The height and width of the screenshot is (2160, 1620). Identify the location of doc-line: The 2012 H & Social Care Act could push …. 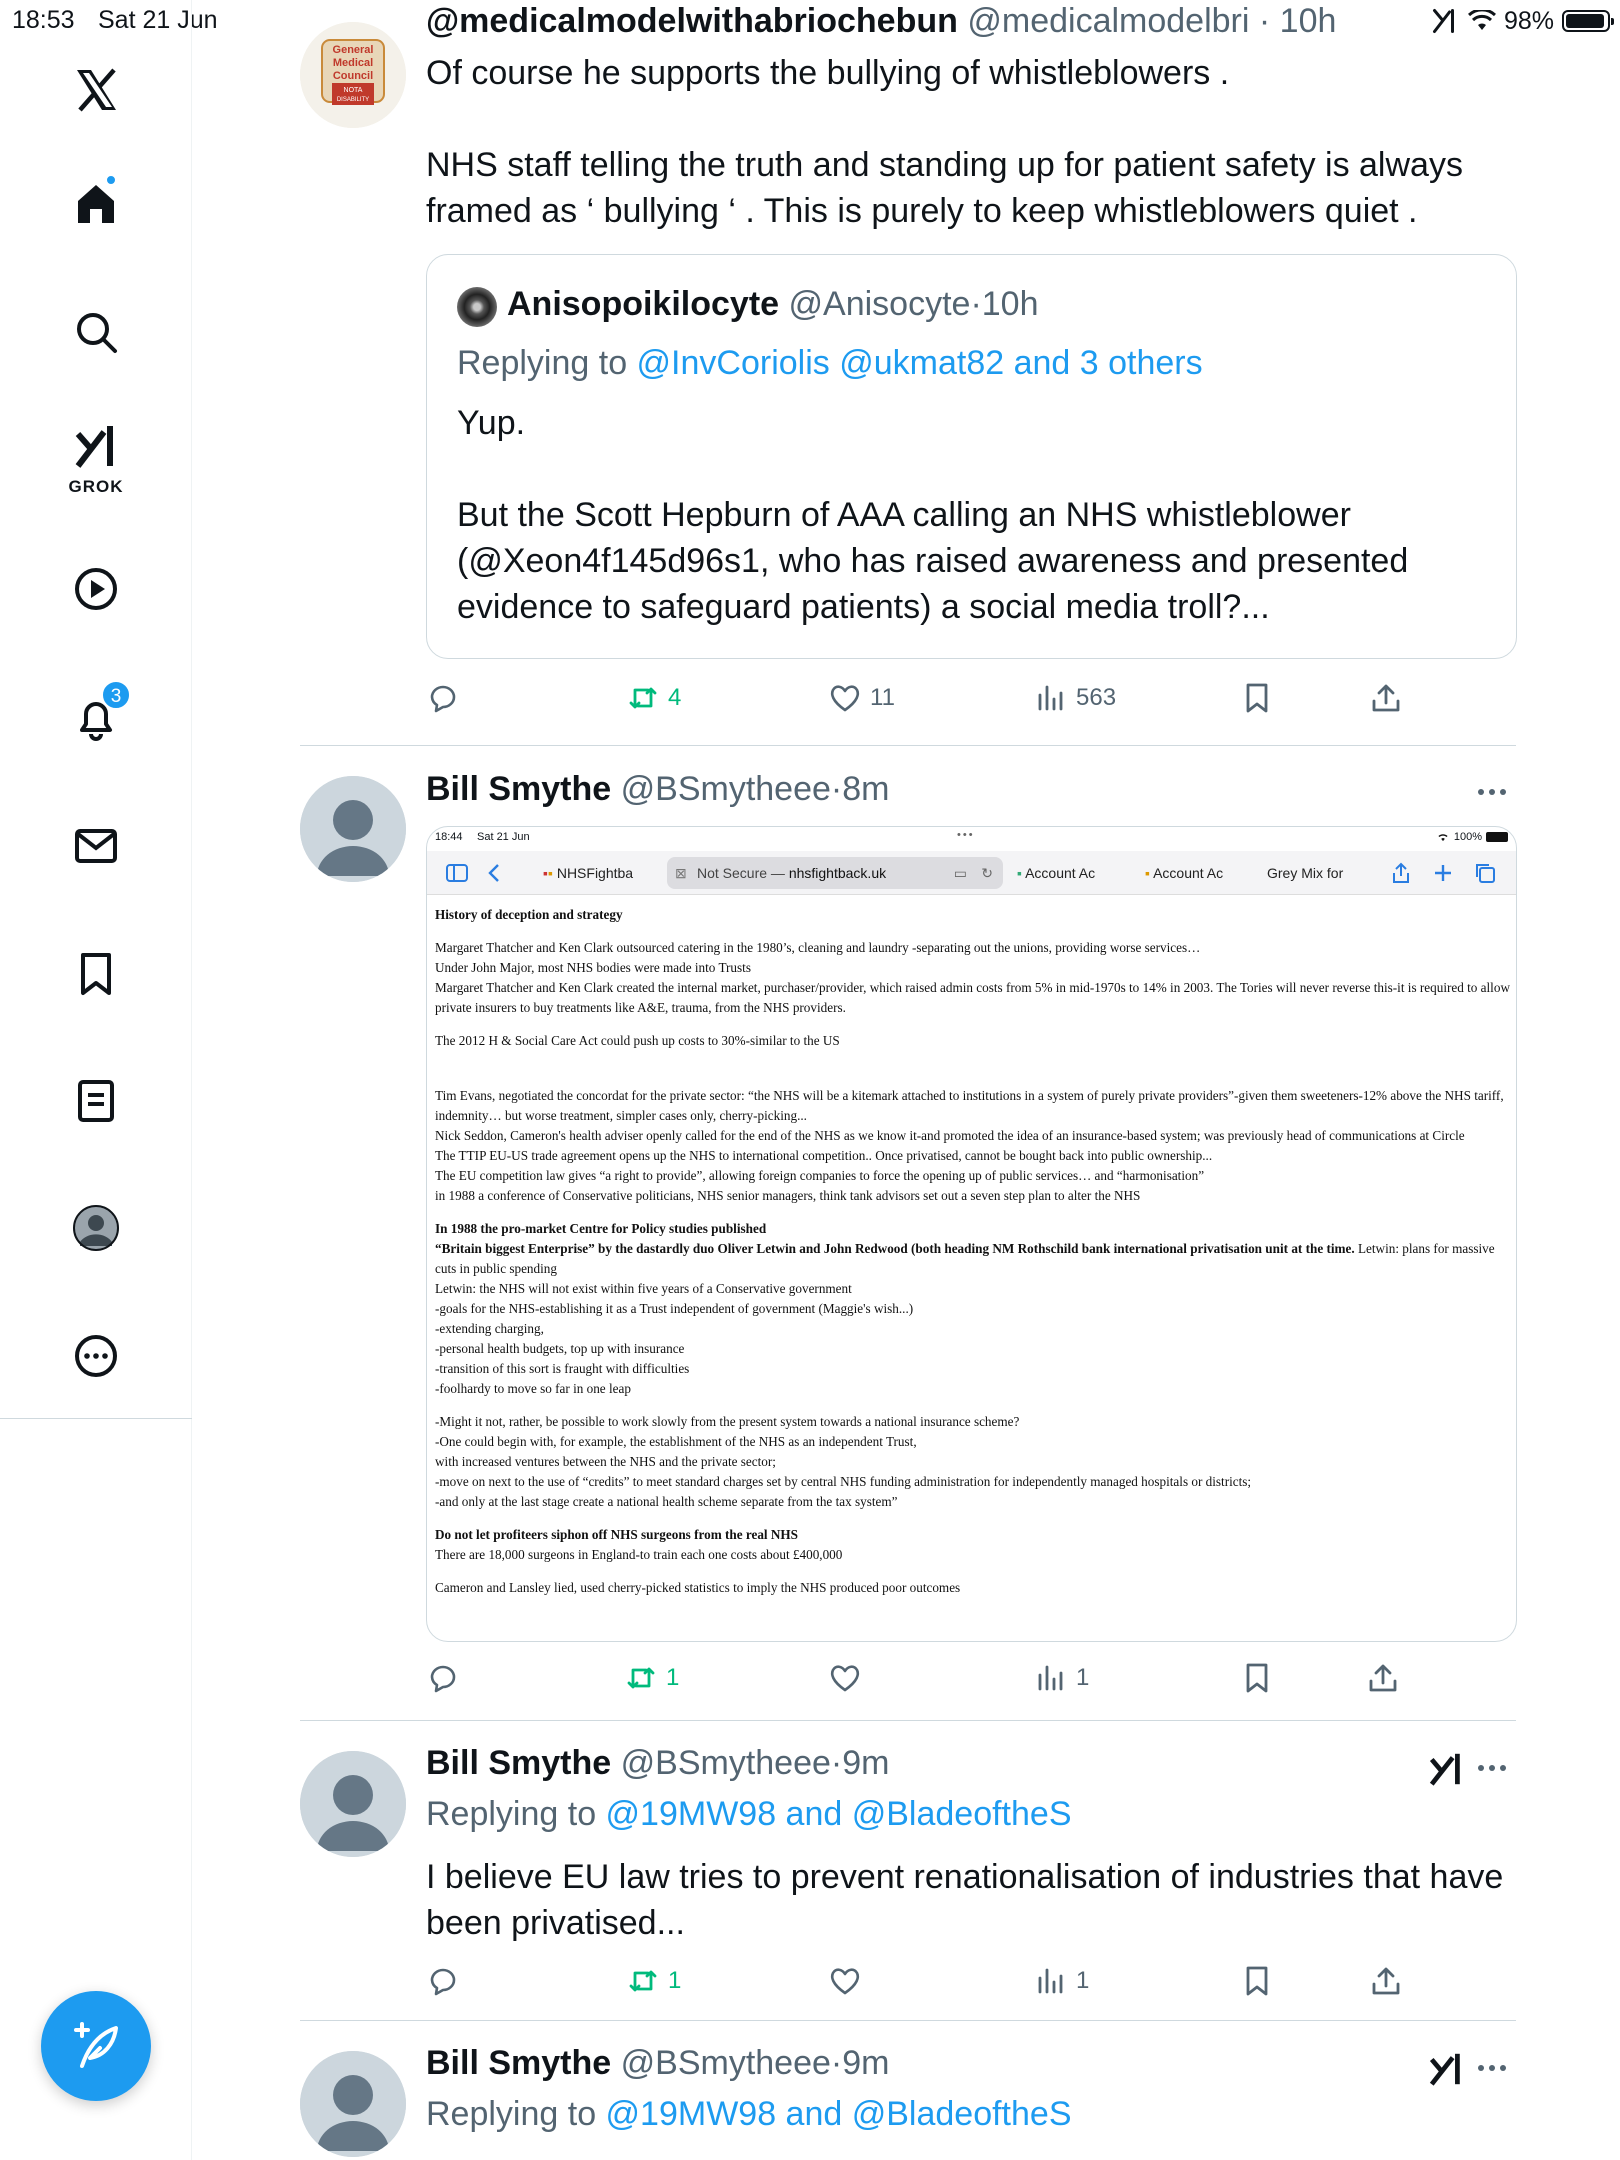
(637, 1040).